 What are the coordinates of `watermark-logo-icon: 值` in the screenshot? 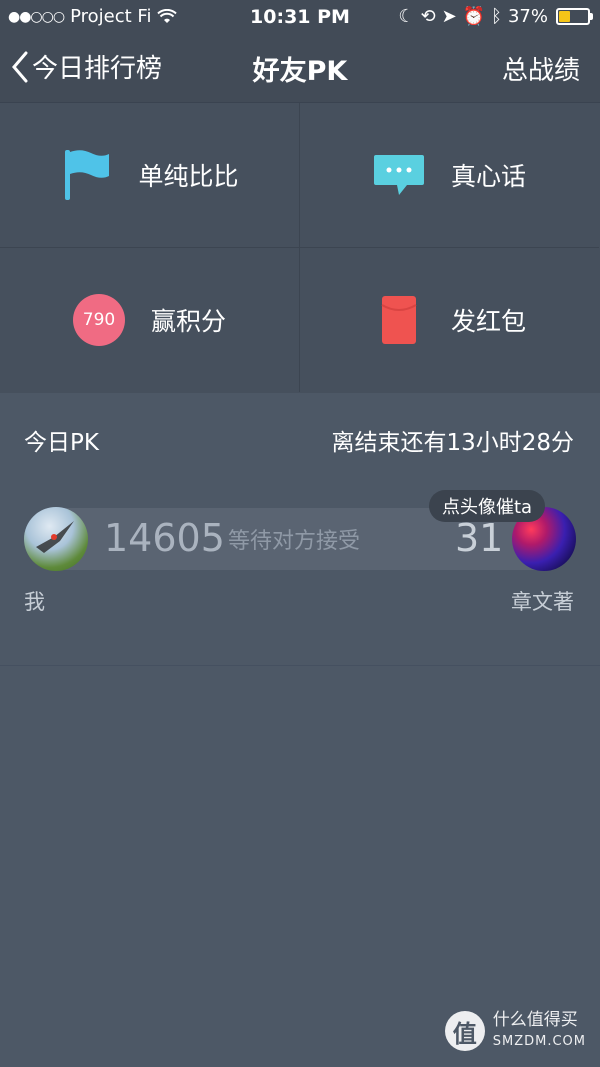 It's located at (464, 1031).